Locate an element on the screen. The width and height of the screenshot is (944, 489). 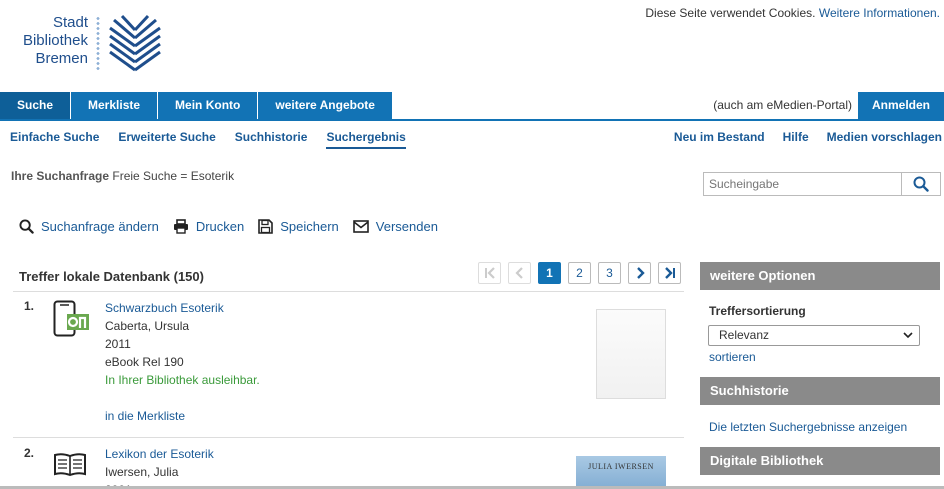
search-button is located at coordinates (921, 184).